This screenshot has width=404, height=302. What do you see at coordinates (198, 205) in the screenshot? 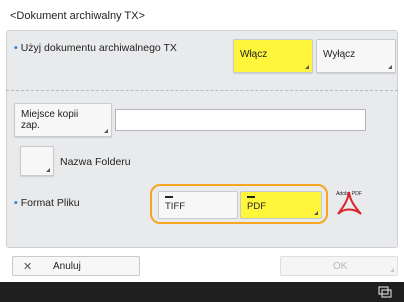
I see `tiff-button: TIFF` at bounding box center [198, 205].